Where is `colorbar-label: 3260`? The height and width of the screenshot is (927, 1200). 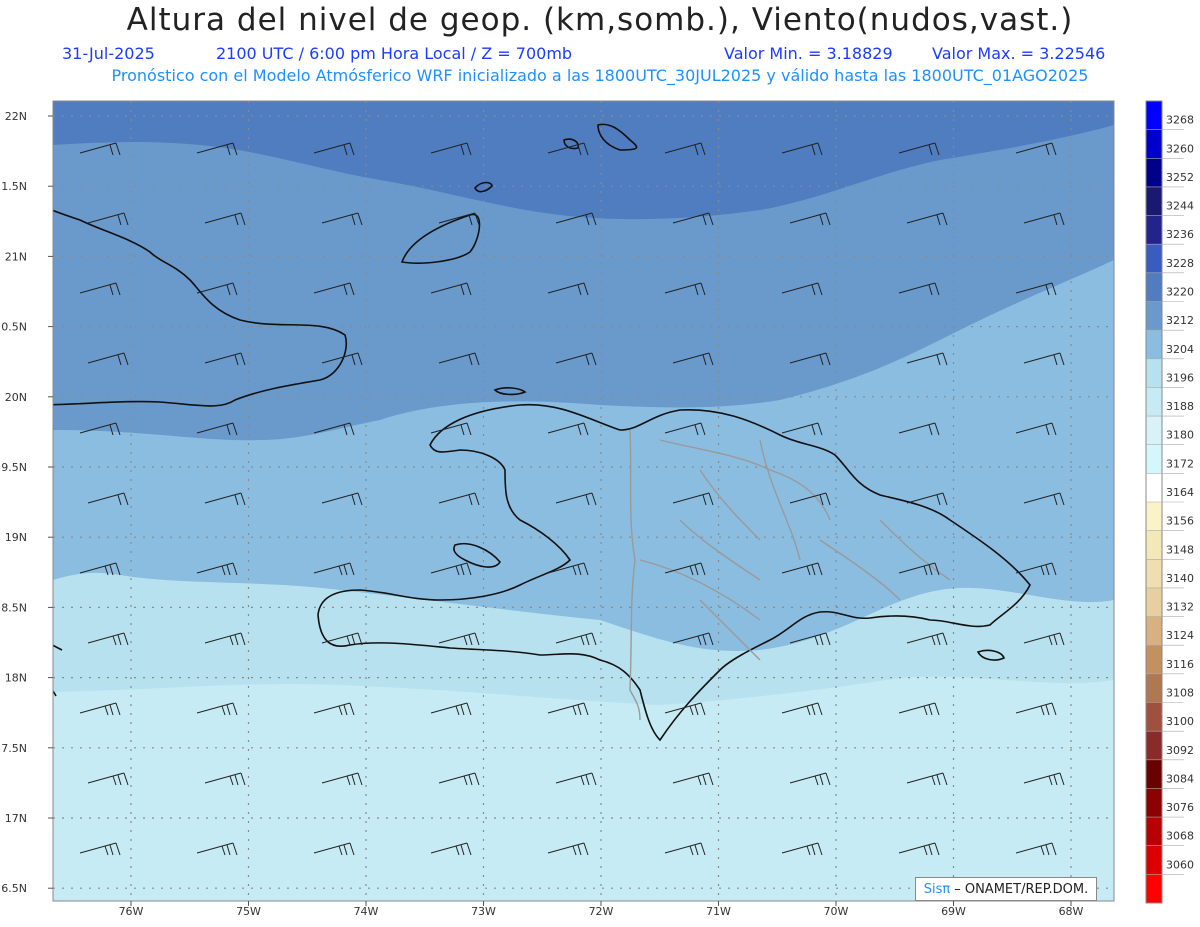
colorbar-label: 3260 is located at coordinates (1180, 148).